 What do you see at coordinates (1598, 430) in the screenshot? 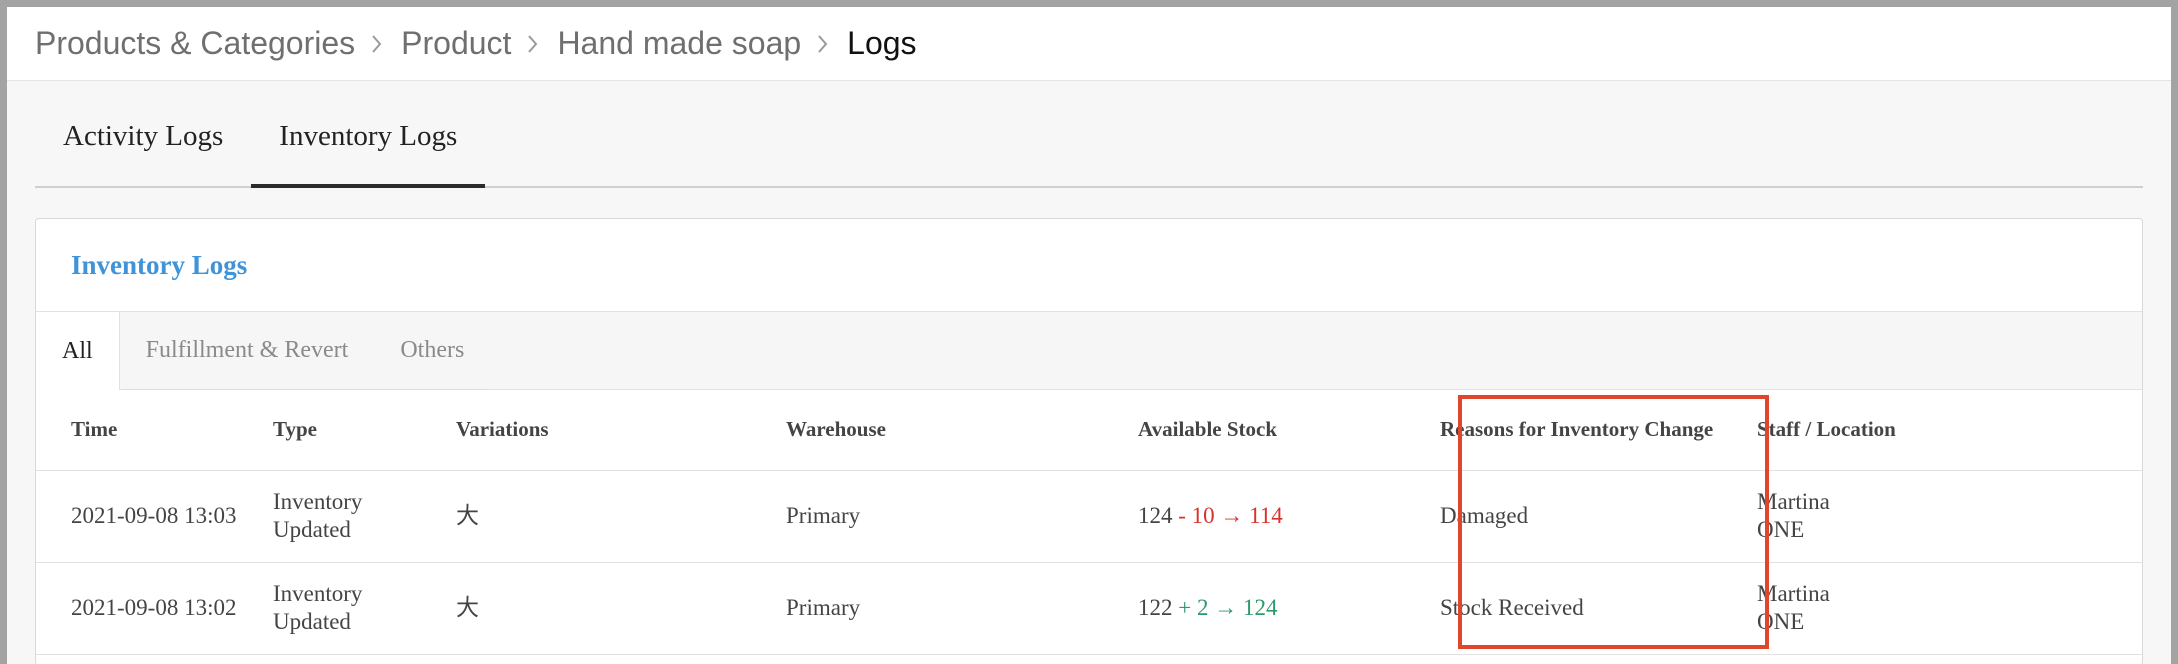
I see `header-reasons: Reasons for Inventory Change` at bounding box center [1598, 430].